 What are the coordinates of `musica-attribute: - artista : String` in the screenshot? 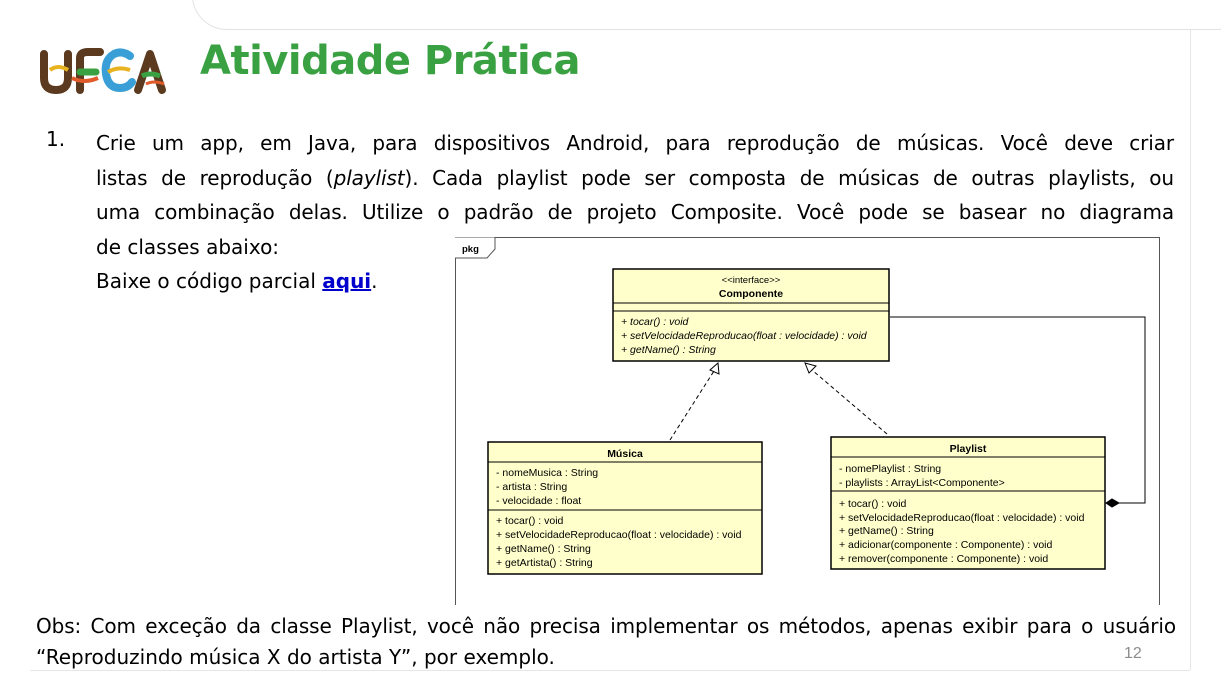 It's located at (531, 487).